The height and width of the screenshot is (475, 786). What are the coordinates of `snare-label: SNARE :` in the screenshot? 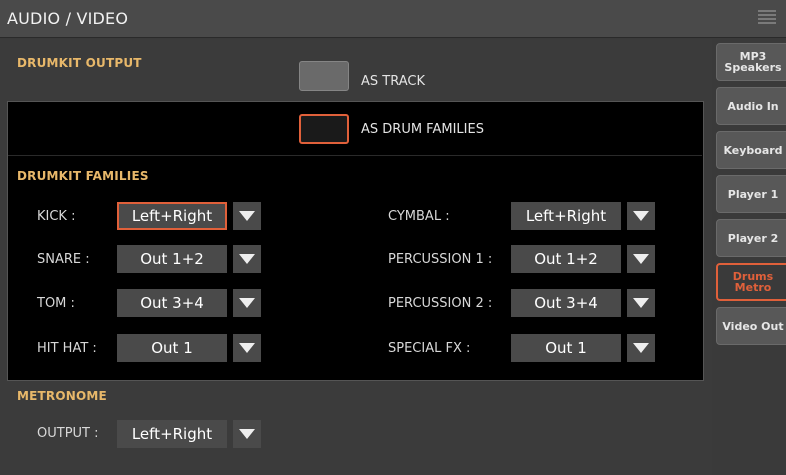 It's located at (63, 259).